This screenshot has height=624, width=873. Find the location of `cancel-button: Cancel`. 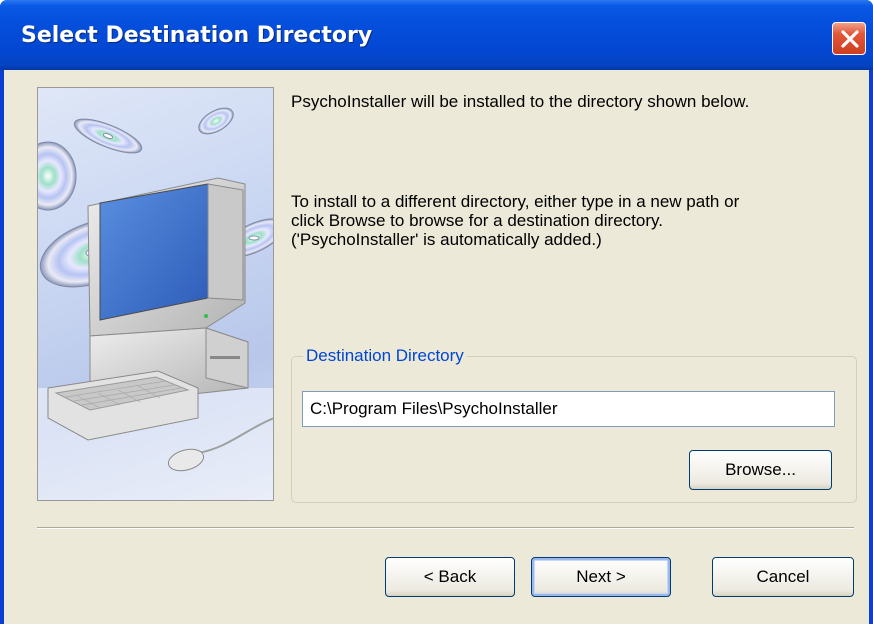

cancel-button: Cancel is located at coordinates (783, 577).